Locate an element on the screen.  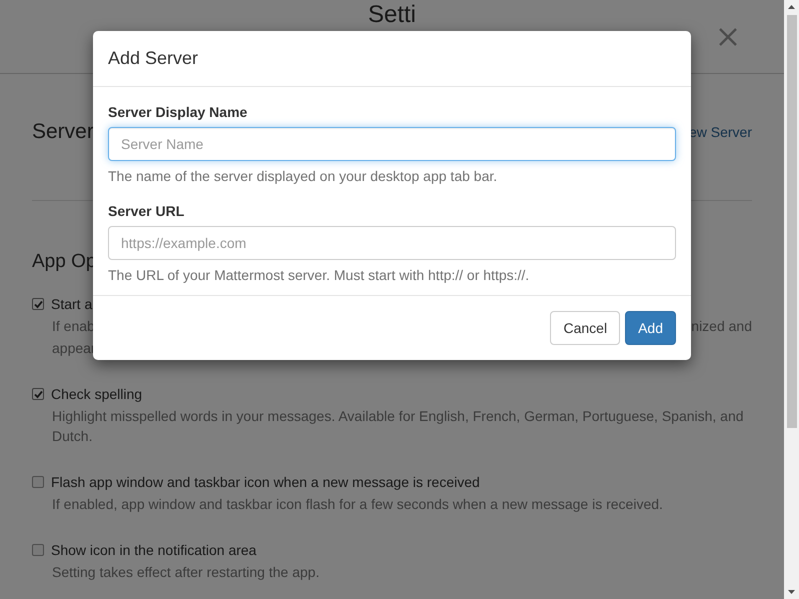
text-input: https://example.com is located at coordinates (392, 243).